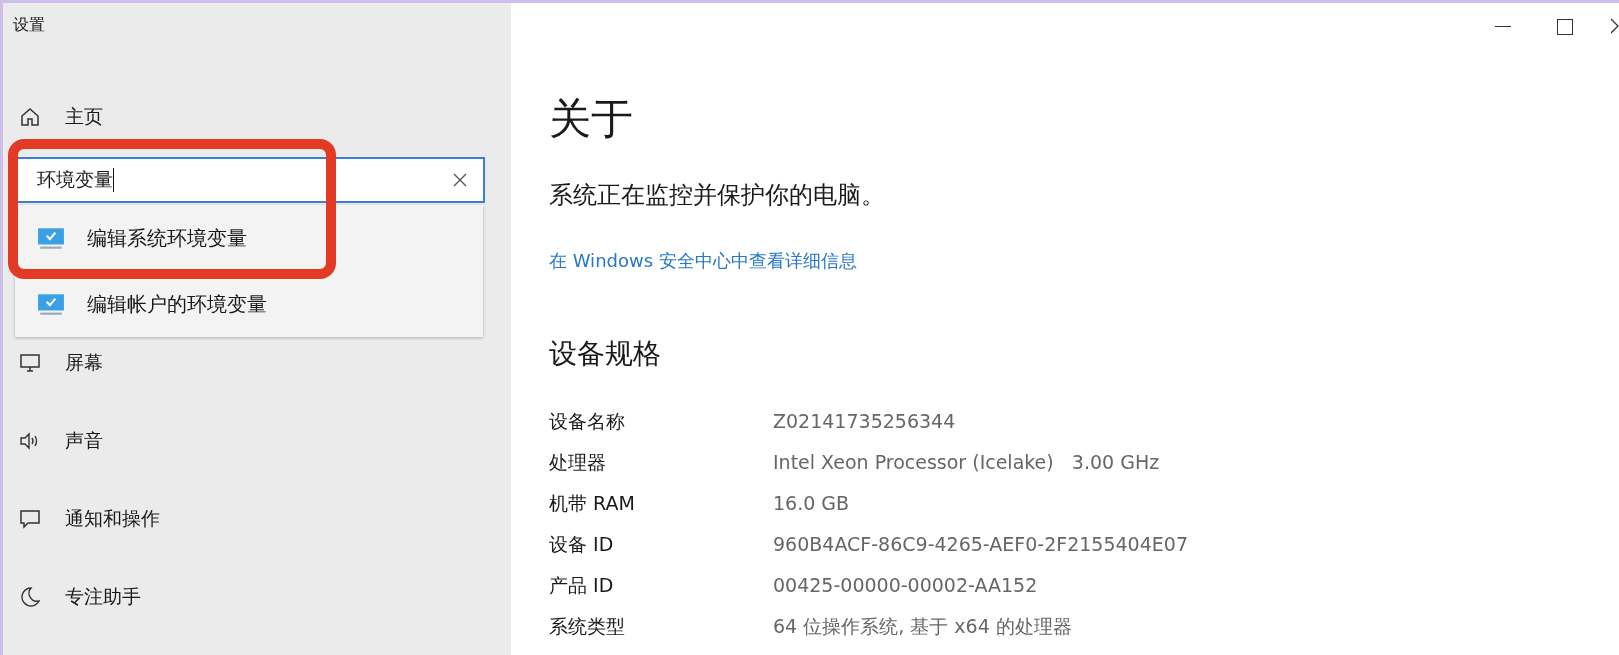 Image resolution: width=1619 pixels, height=655 pixels. I want to click on spec-label: 系统类型, so click(587, 626).